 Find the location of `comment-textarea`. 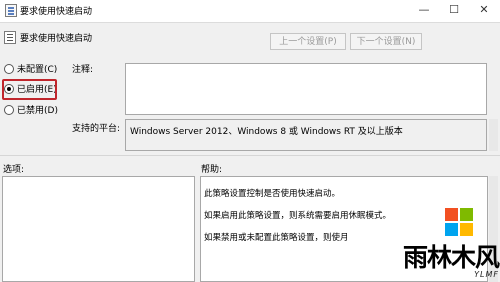

comment-textarea is located at coordinates (306, 89).